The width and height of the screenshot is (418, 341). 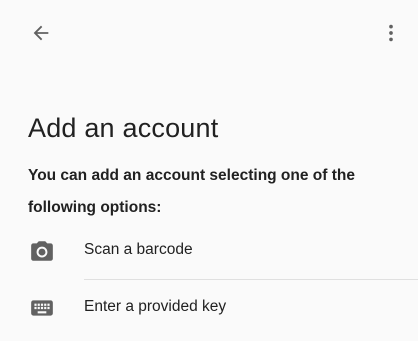 I want to click on option-label: Enter a provided key, so click(x=155, y=306).